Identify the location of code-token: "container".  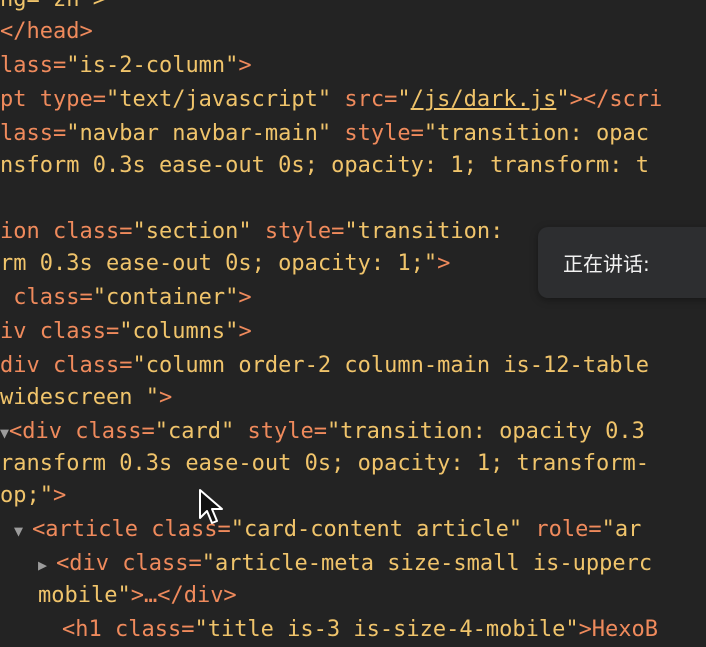
(165, 297).